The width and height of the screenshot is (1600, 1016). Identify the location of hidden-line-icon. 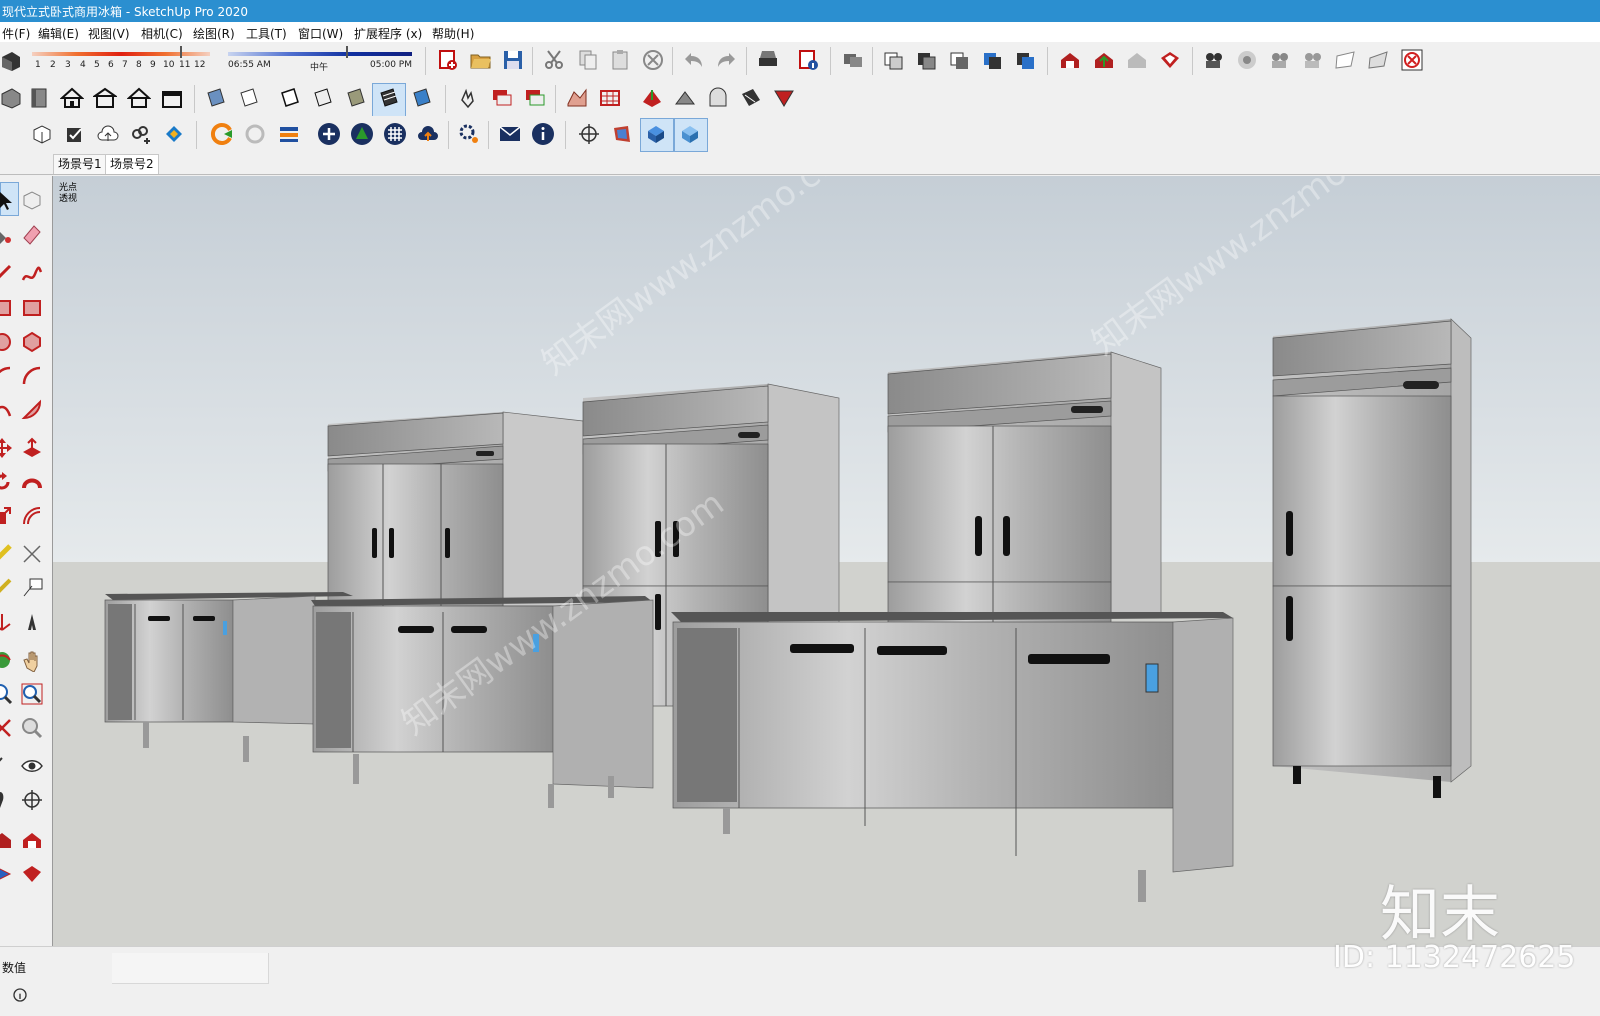
(290, 98).